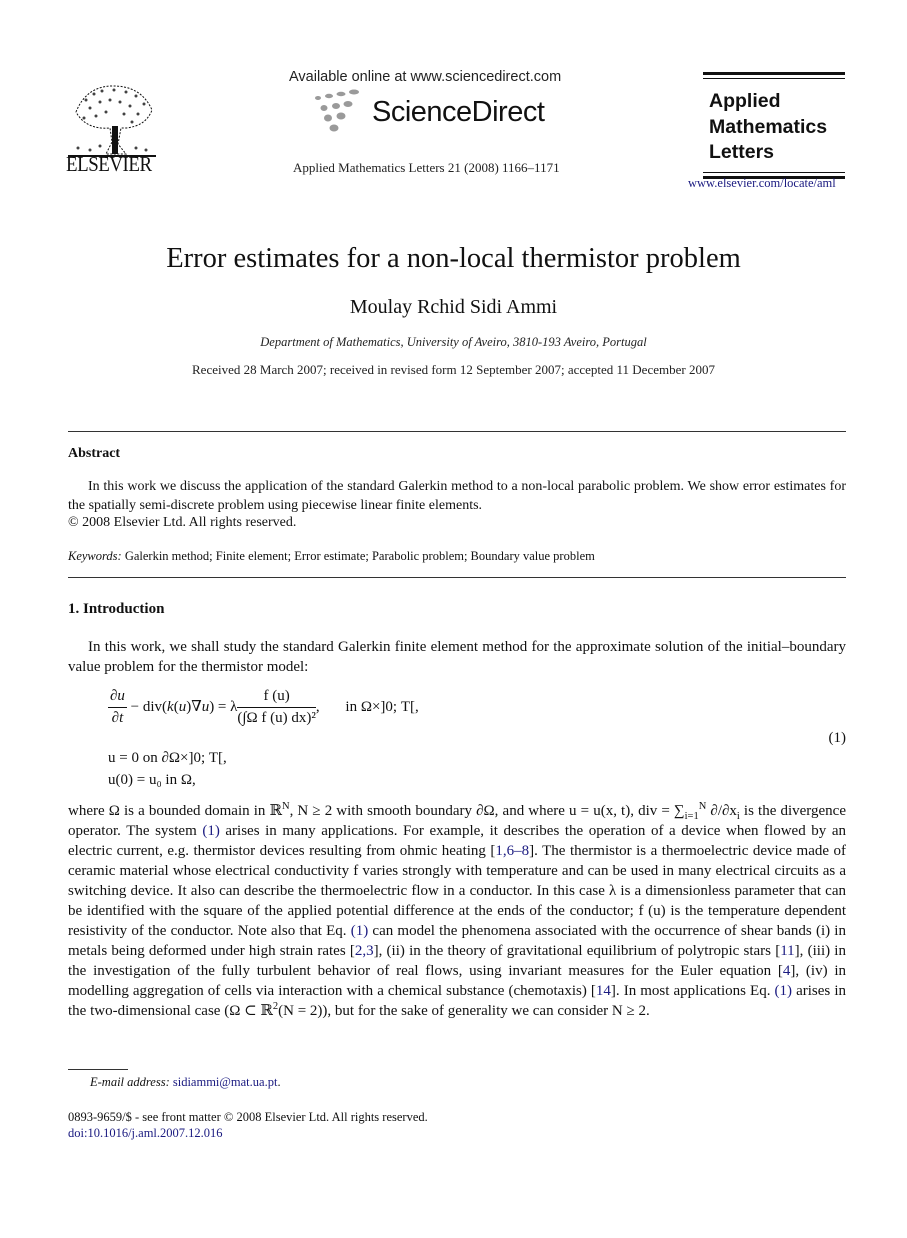  I want to click on section-heading: 1. Introduction, so click(116, 609).